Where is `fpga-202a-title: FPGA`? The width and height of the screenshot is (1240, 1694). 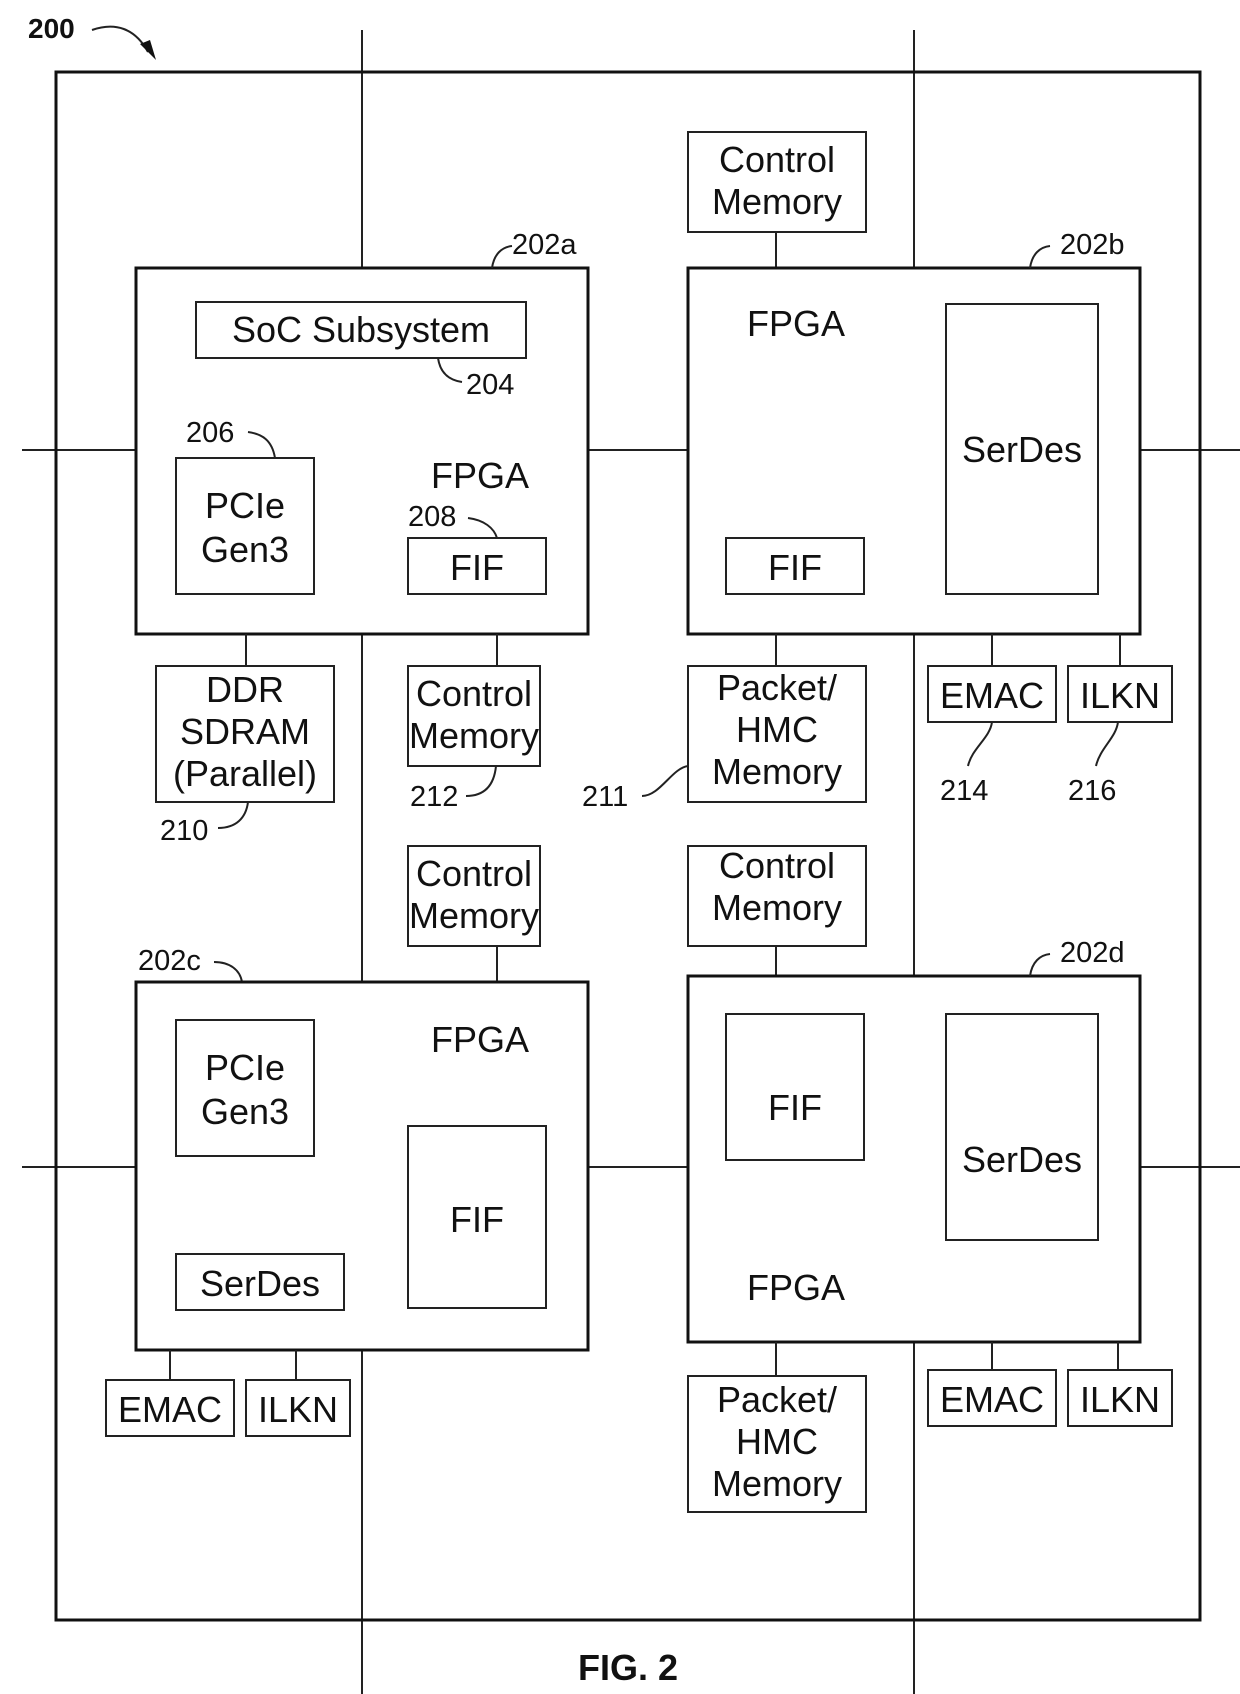
fpga-202a-title: FPGA is located at coordinates (480, 475).